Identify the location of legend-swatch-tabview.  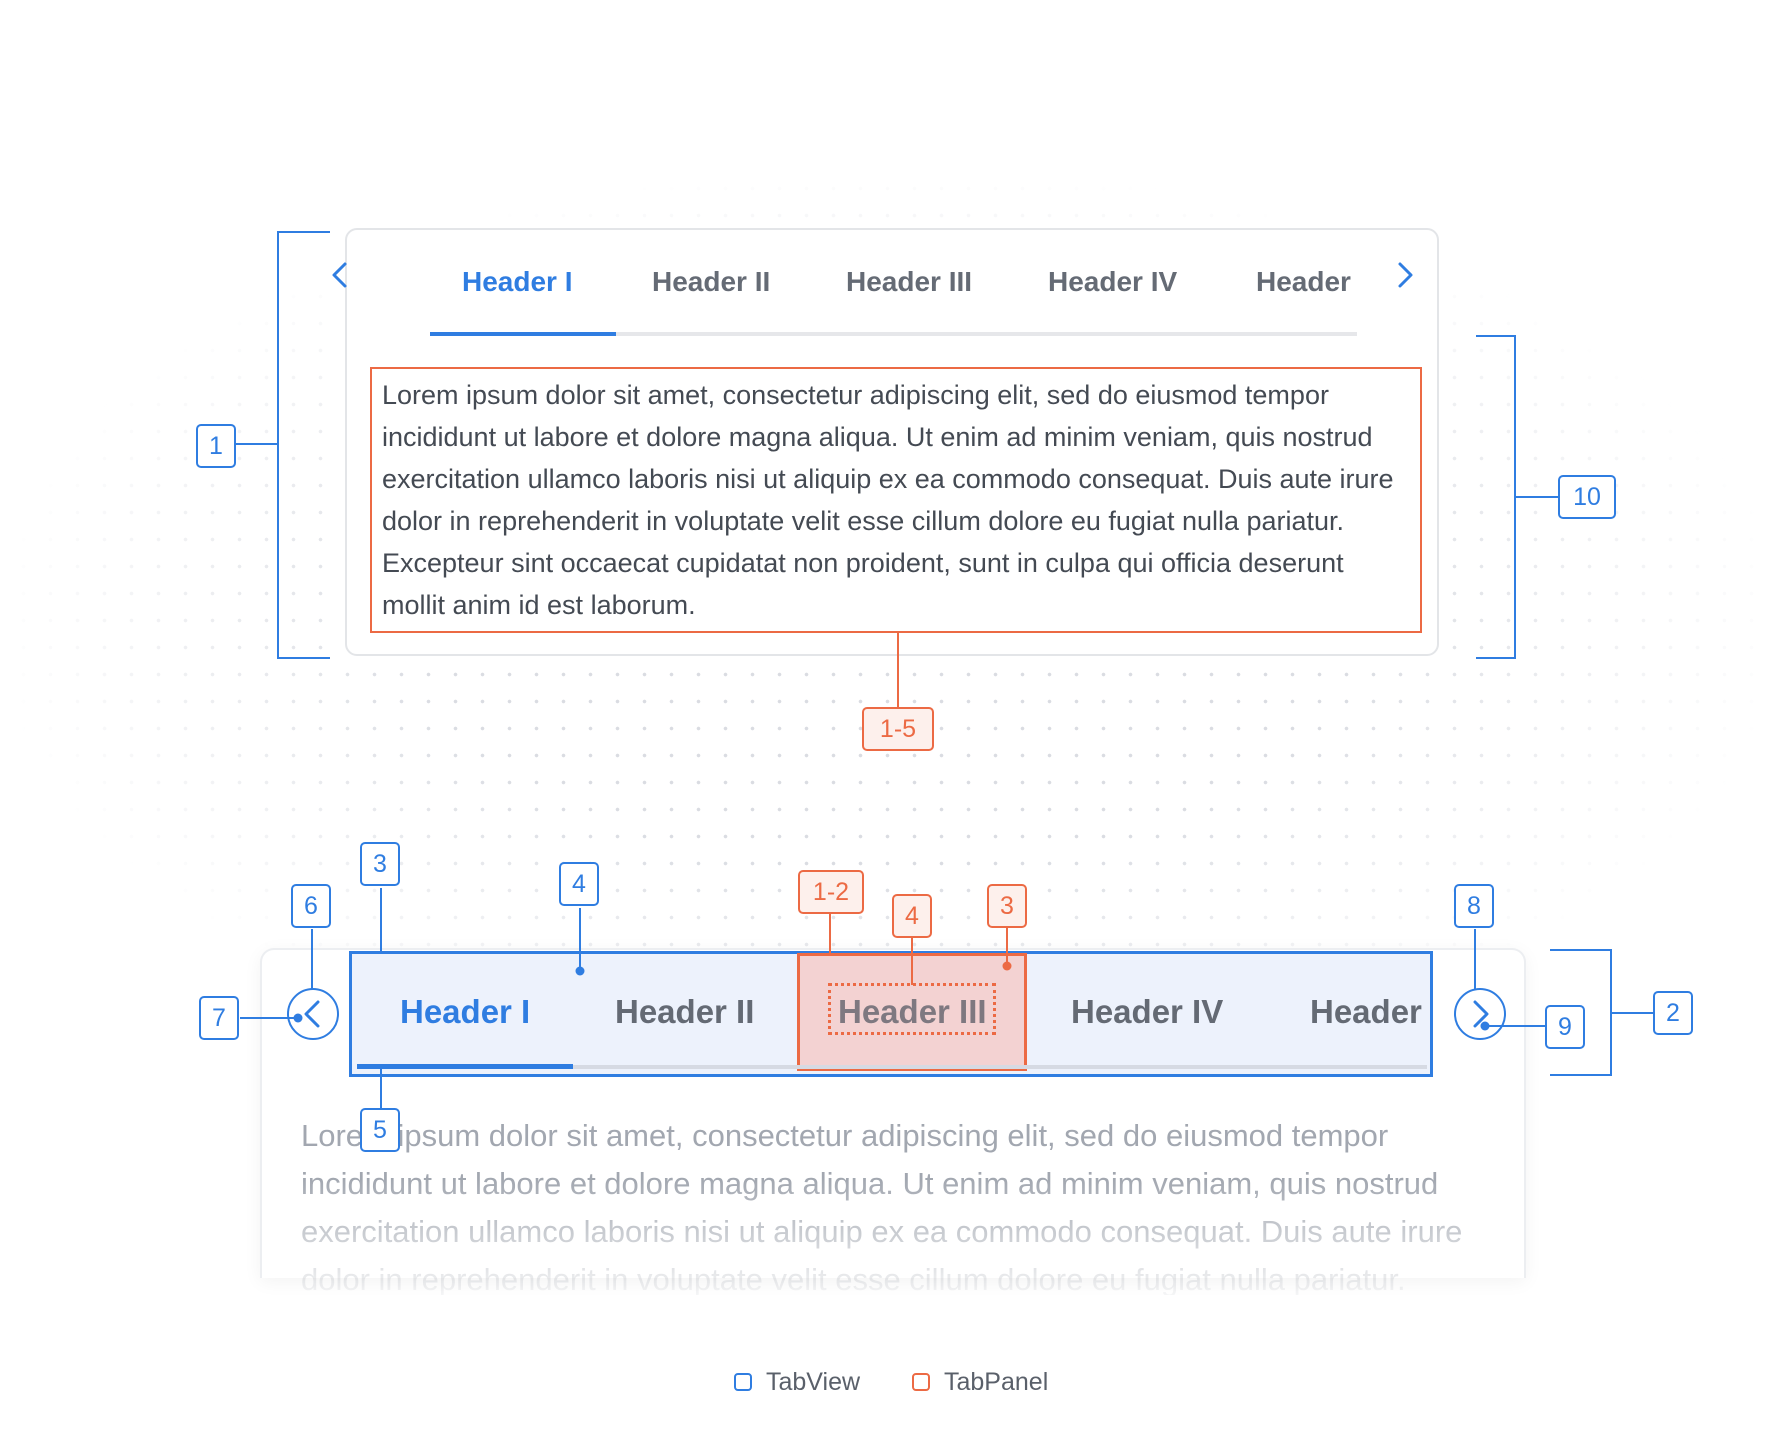
(743, 1382).